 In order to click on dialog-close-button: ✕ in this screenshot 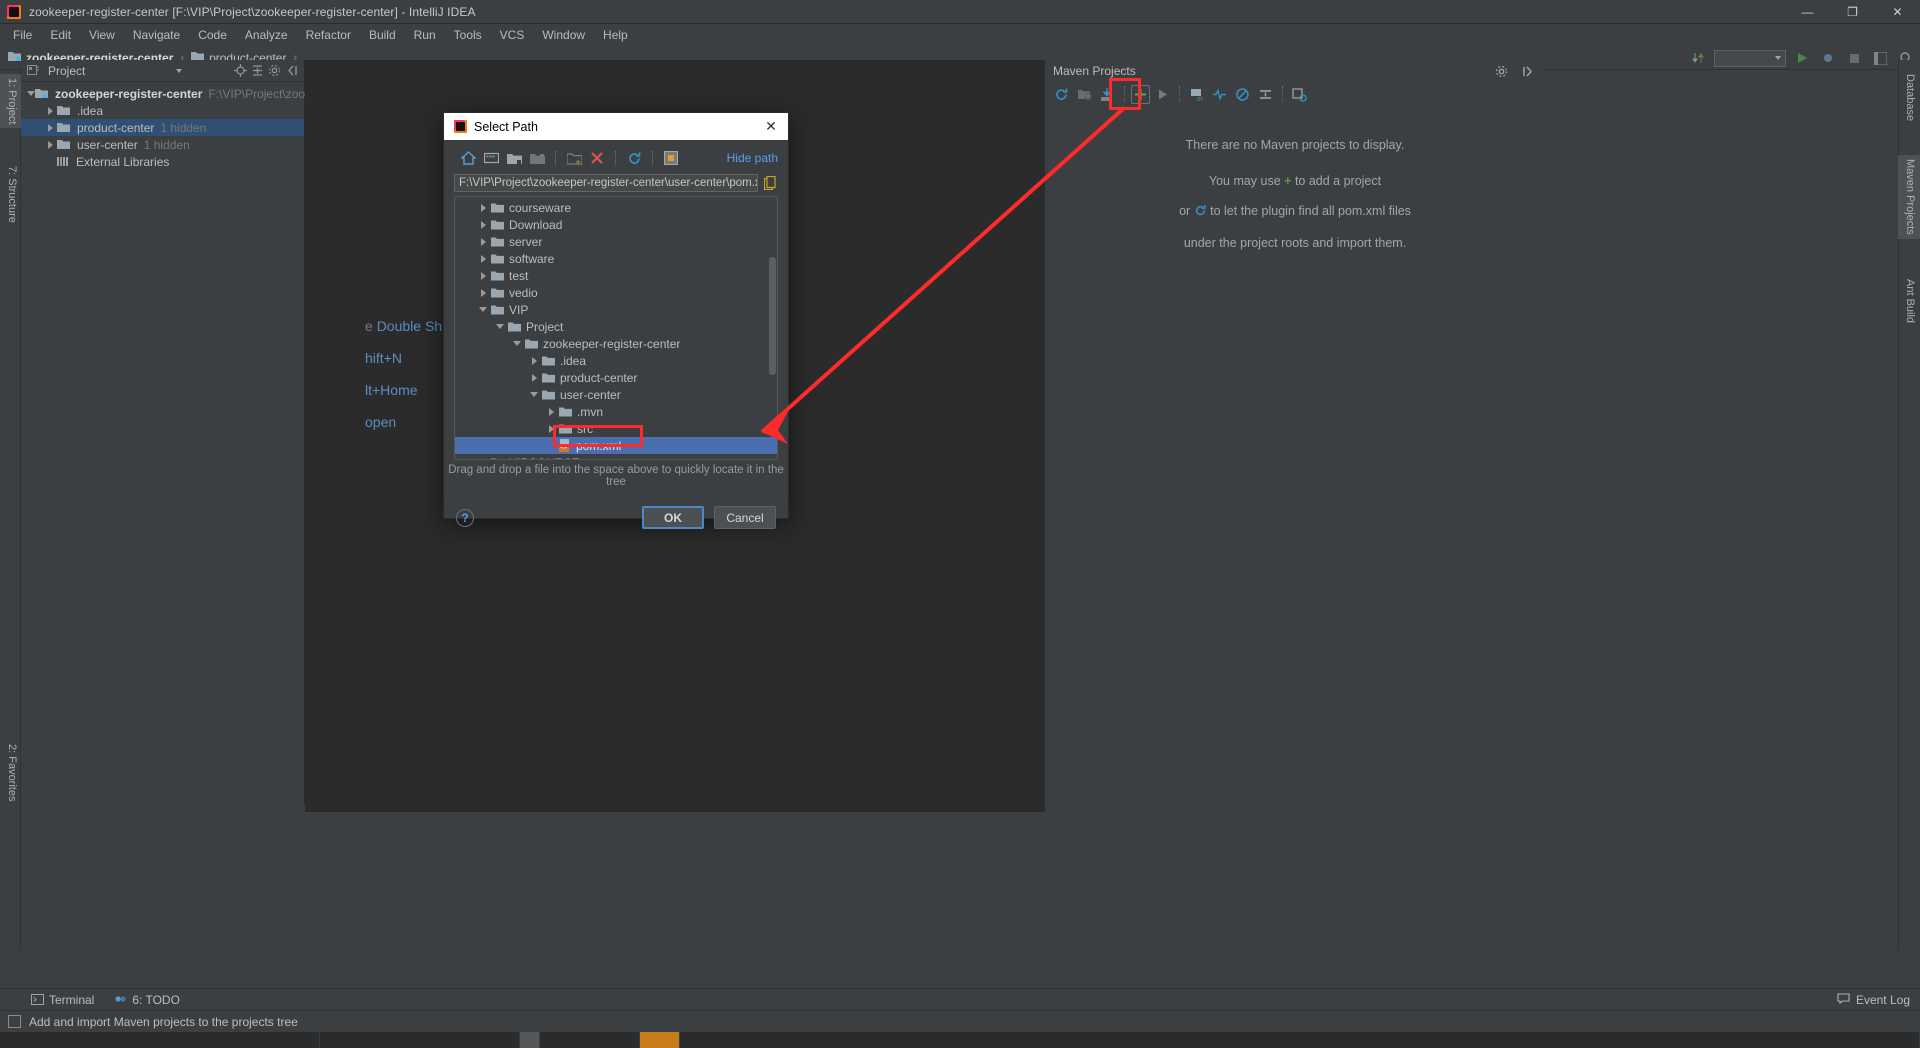, I will do `click(771, 127)`.